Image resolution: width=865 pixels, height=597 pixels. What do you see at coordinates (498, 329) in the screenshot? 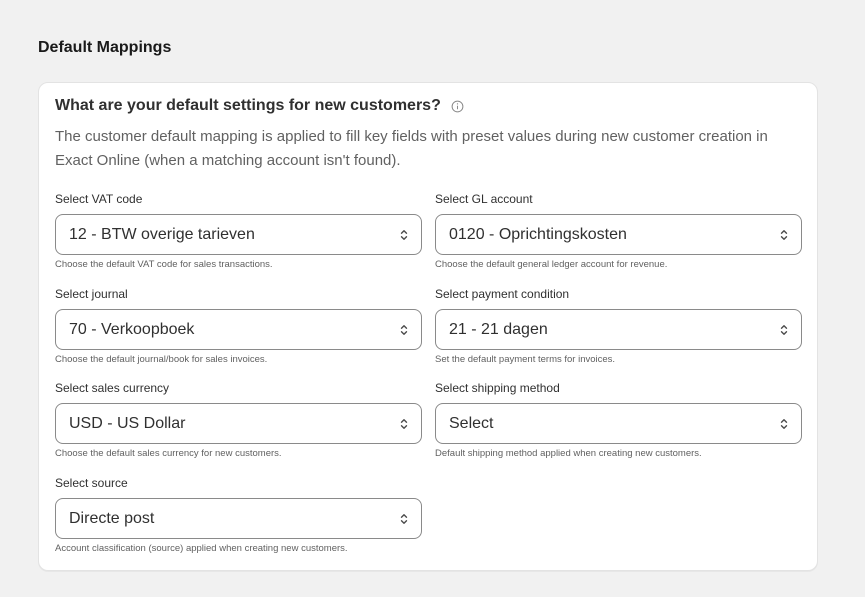
I see `payment-condition-value: 21 - 21 dagen` at bounding box center [498, 329].